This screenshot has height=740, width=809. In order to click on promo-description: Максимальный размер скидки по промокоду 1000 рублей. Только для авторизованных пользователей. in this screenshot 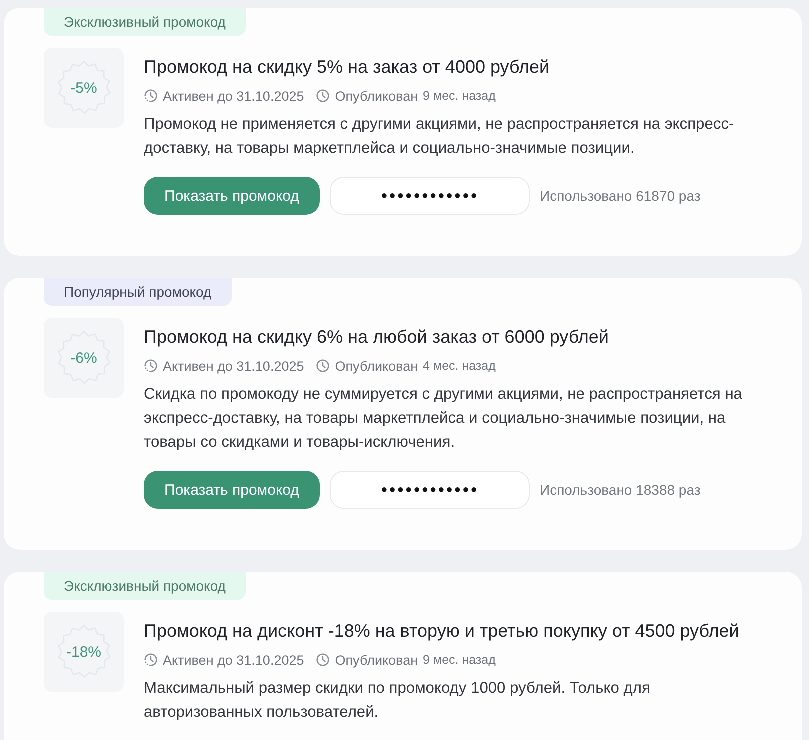, I will do `click(398, 701)`.